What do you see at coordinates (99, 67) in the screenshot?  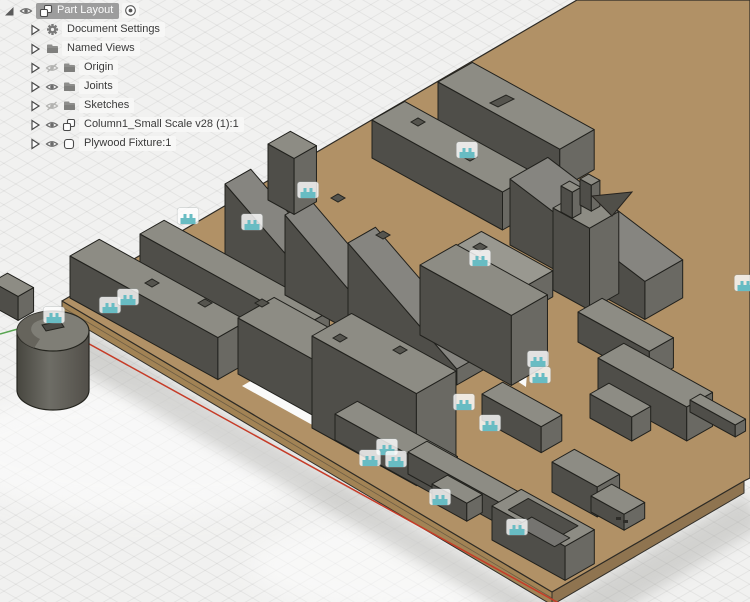 I see `node-label: Origin` at bounding box center [99, 67].